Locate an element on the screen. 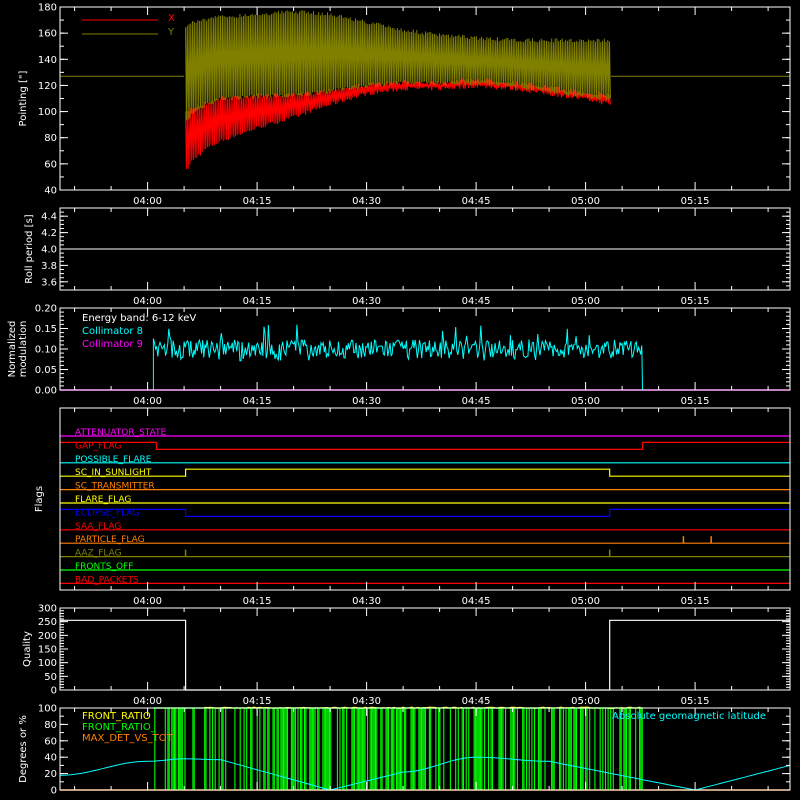 The width and height of the screenshot is (800, 800). y-axis-label: Degrees or % is located at coordinates (23, 749).